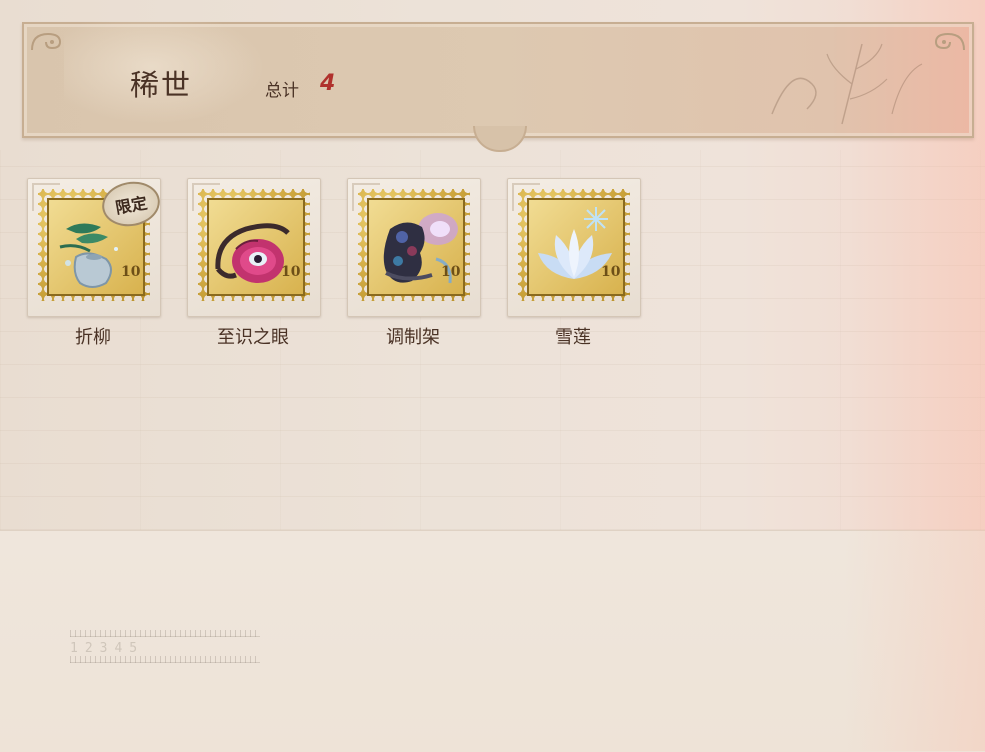 The image size is (985, 752). What do you see at coordinates (253, 337) in the screenshot?
I see `item-name: 至识之眼` at bounding box center [253, 337].